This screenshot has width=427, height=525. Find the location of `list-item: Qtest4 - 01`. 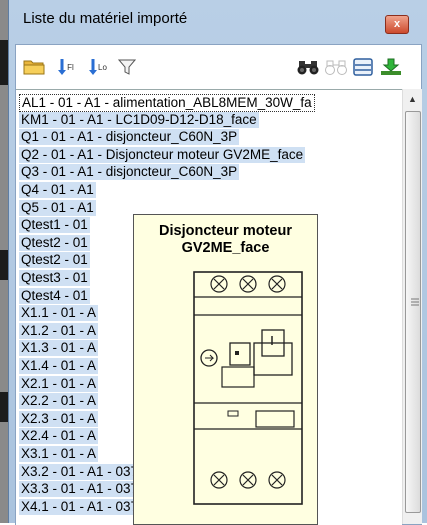

list-item: Qtest4 - 01 is located at coordinates (54, 295).